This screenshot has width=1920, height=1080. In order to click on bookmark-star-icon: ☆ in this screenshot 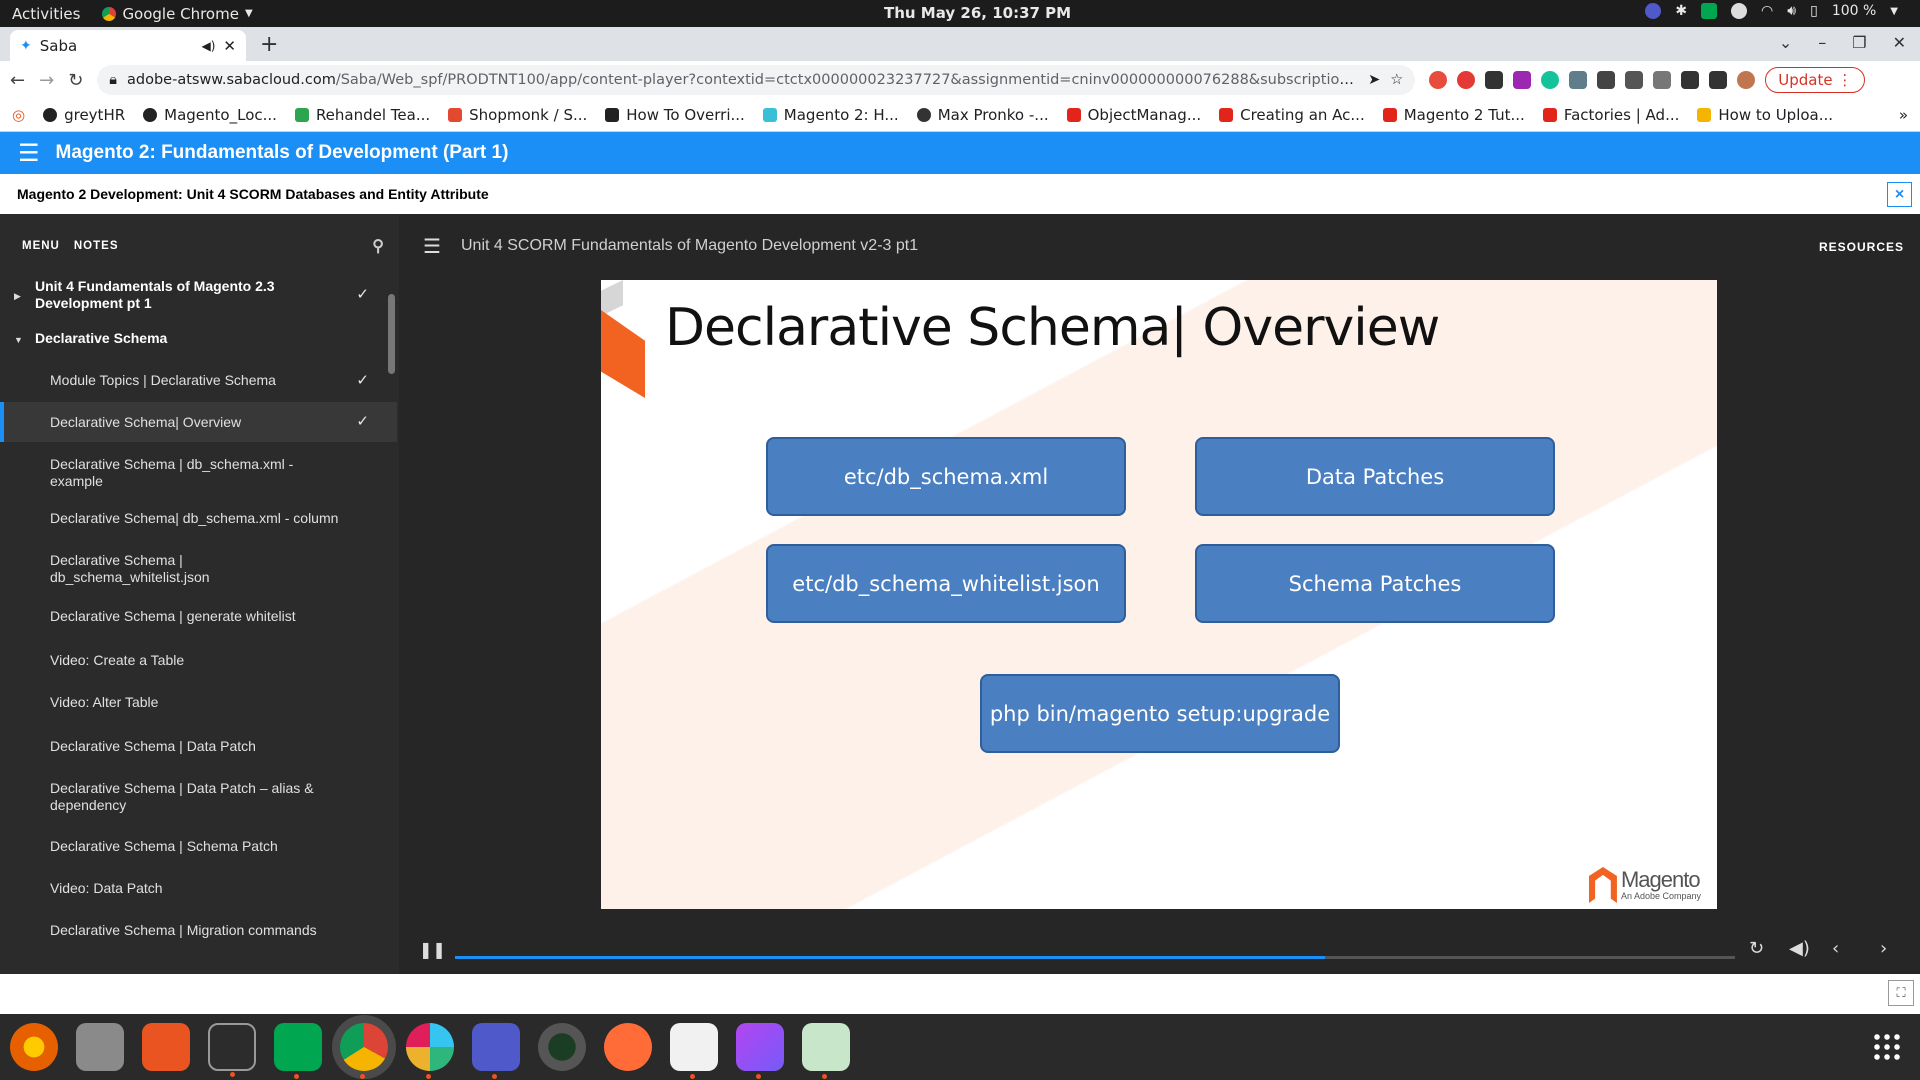, I will do `click(1396, 80)`.